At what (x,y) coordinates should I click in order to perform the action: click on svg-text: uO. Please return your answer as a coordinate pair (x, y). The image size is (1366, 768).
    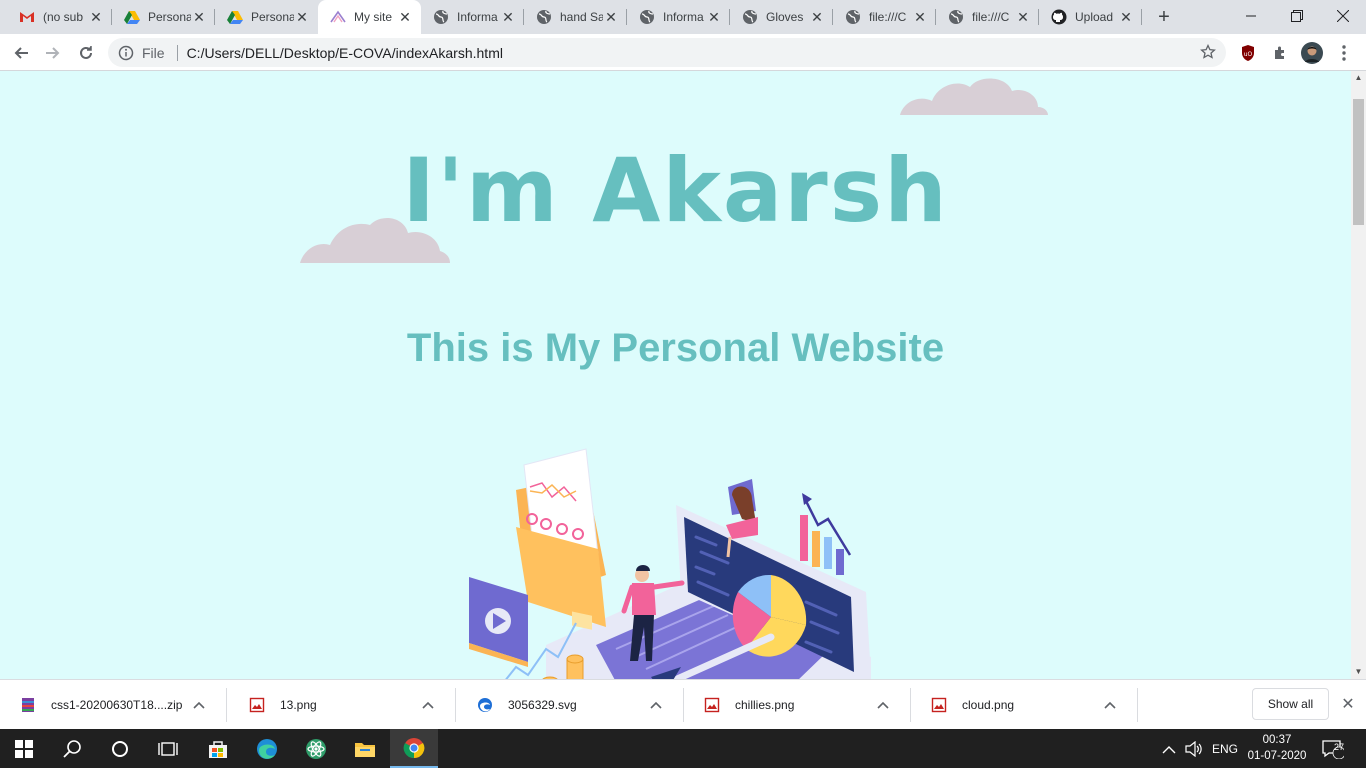
    Looking at the image, I should click on (1248, 54).